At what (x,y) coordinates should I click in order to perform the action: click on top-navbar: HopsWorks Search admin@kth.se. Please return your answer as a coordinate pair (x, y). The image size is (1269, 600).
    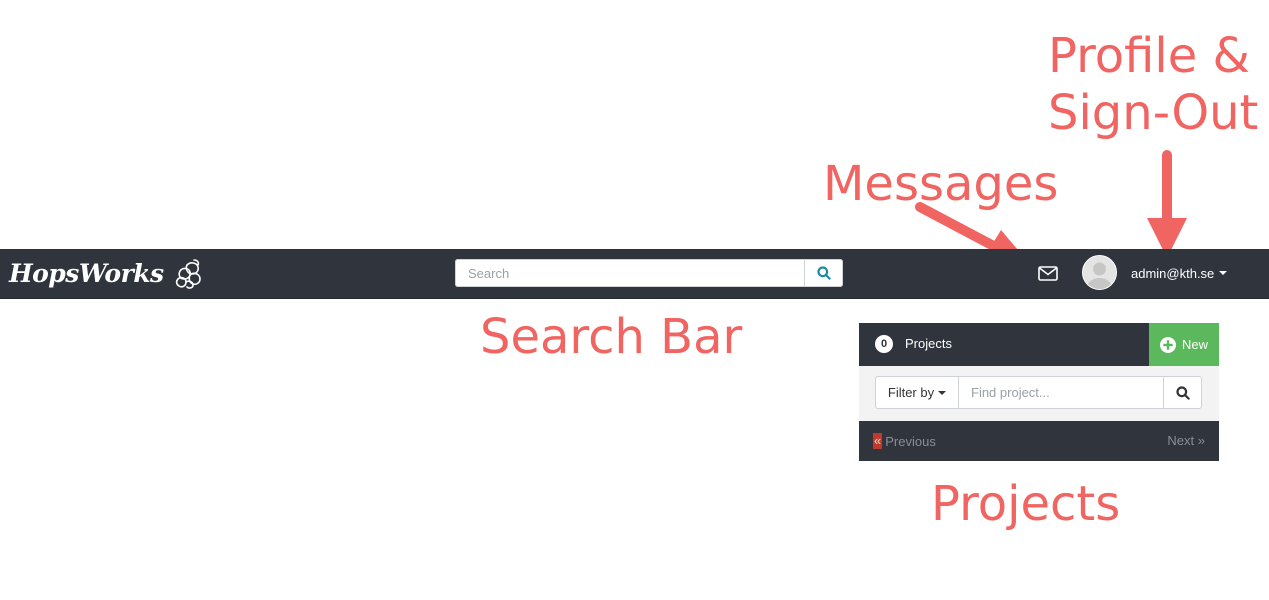
    Looking at the image, I should click on (634, 274).